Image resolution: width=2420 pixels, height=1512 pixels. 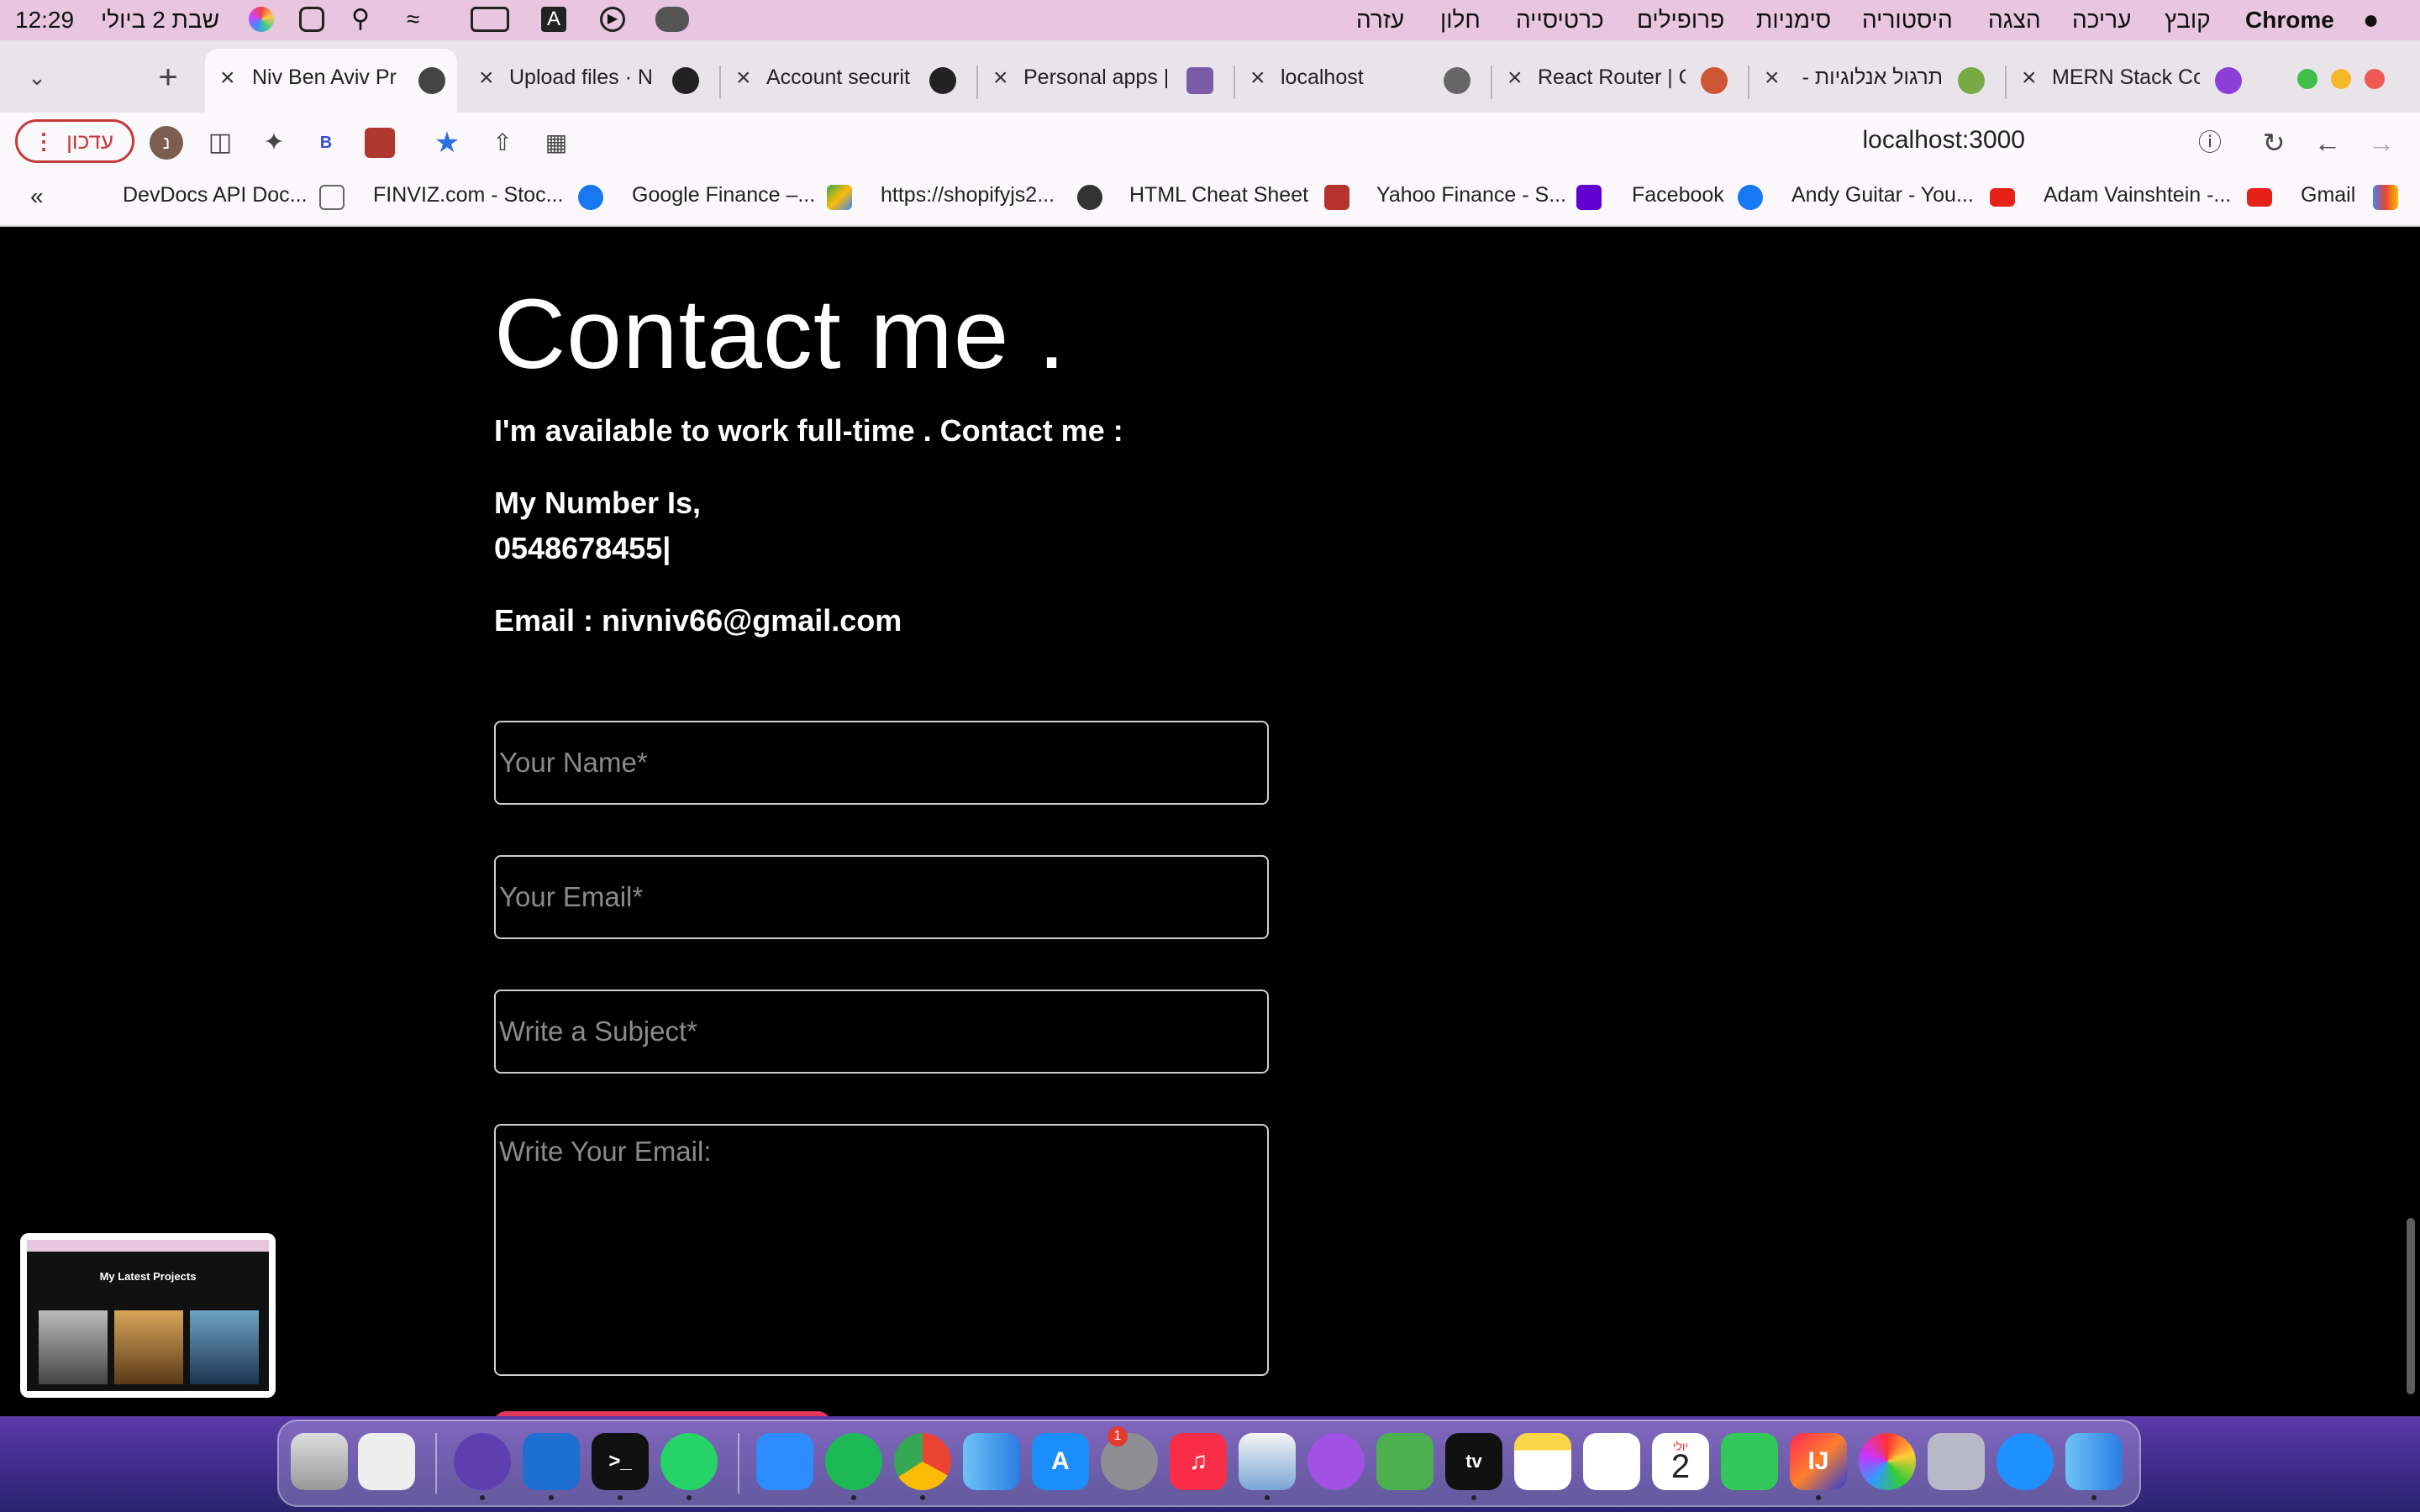 What do you see at coordinates (2307, 79) in the screenshot?
I see `window-zoom-button` at bounding box center [2307, 79].